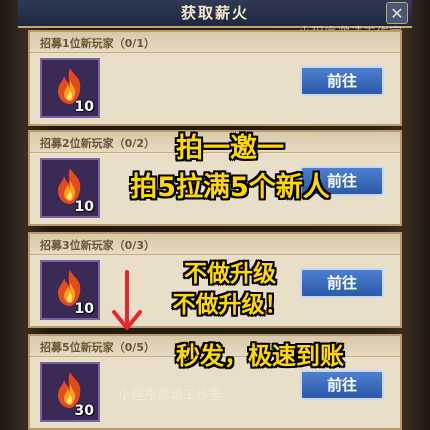 This screenshot has height=430, width=430. I want to click on watermark-bottom: 小程序邀请工作室, so click(170, 395).